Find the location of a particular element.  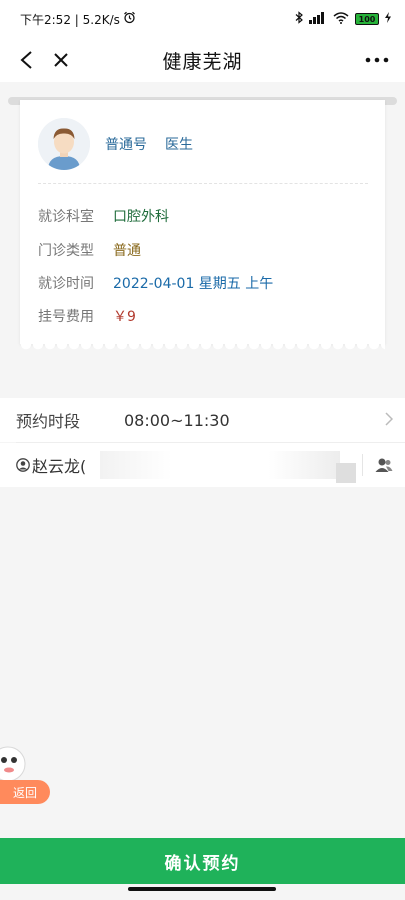

doctor-header: 普通号 医生 is located at coordinates (115, 144).